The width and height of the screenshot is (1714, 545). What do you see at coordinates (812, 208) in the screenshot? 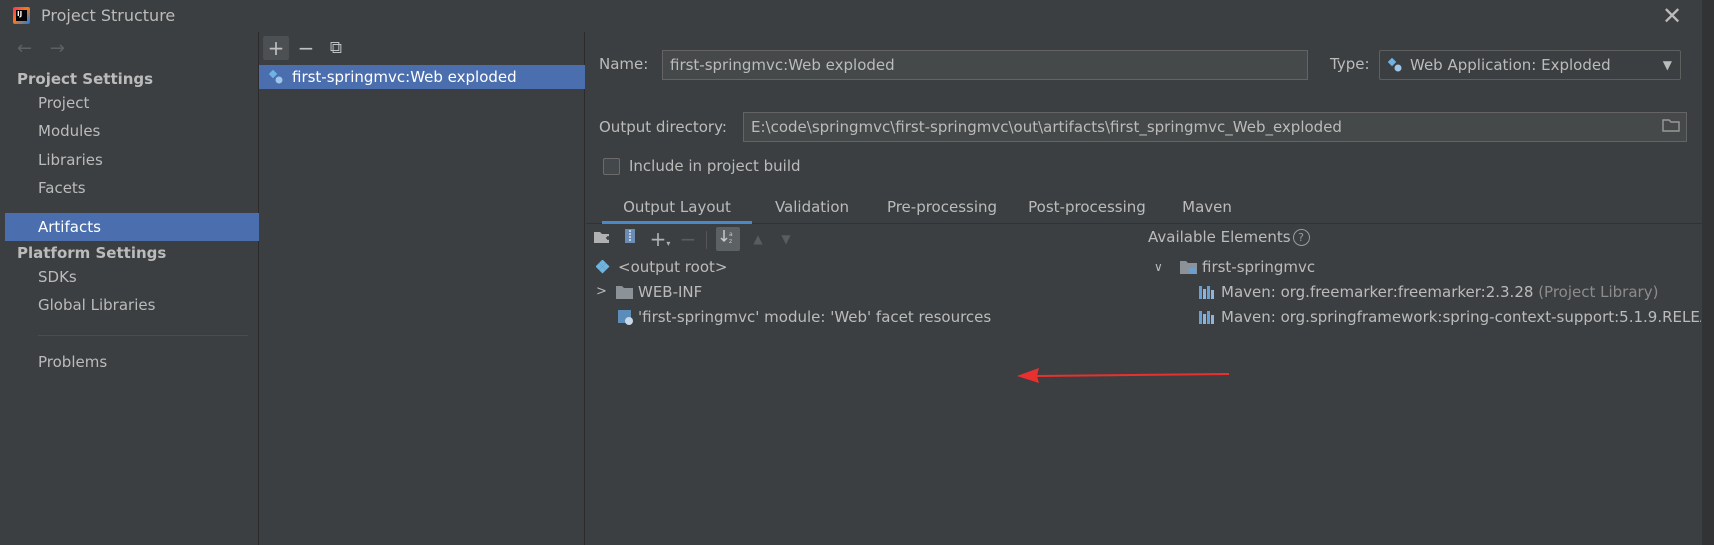
I see `tab-validation: Validation` at bounding box center [812, 208].